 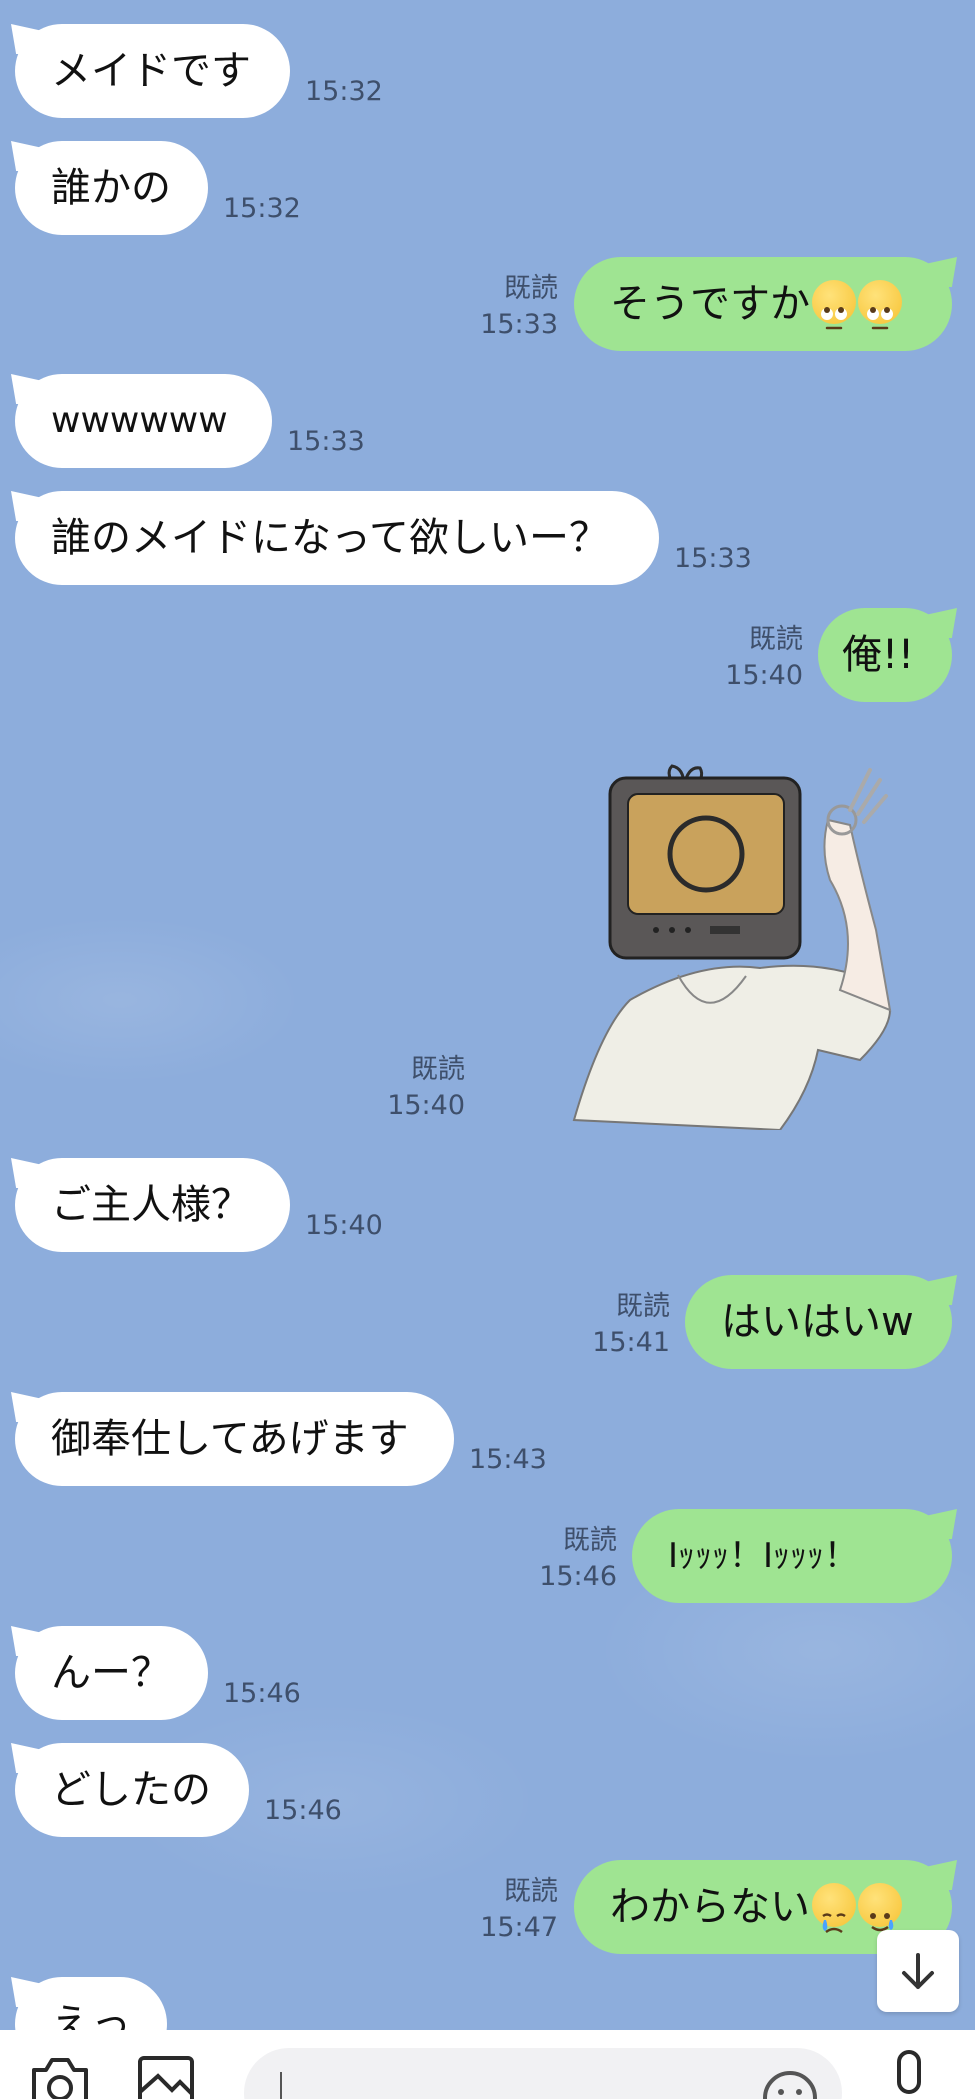 I want to click on camera-button, so click(x=60, y=2075).